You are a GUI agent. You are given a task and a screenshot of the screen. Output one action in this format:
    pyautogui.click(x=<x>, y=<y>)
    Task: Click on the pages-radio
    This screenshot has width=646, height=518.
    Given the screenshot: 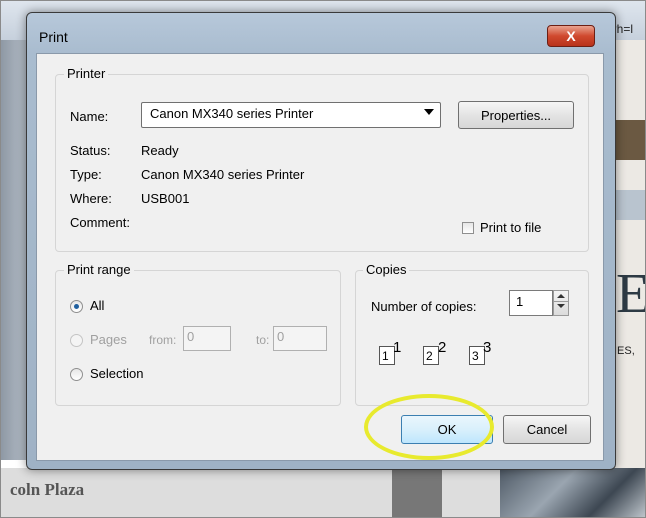 What is the action you would take?
    pyautogui.click(x=76, y=340)
    